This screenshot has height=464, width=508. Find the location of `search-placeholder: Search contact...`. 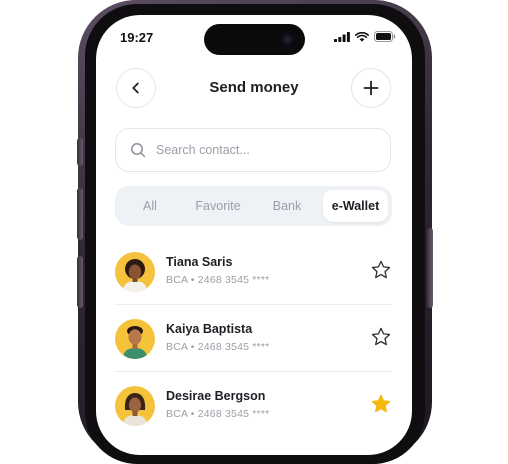

search-placeholder: Search contact... is located at coordinates (203, 150).